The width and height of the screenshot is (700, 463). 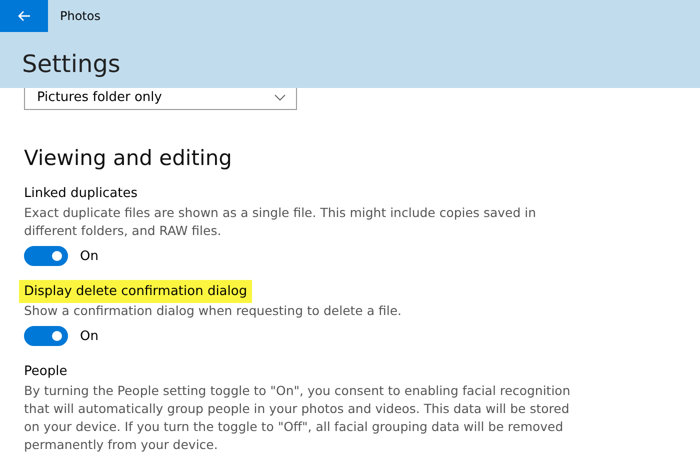 I want to click on setting-description: Exact duplicate files are shown as a single file. This might include copies saved in different folders, and RAW files., so click(x=281, y=222).